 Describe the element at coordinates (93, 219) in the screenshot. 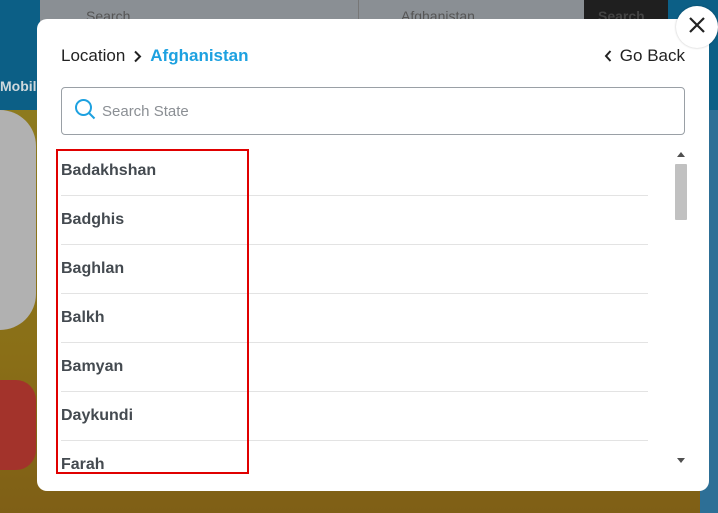

I see `state-name: Badghis` at that location.